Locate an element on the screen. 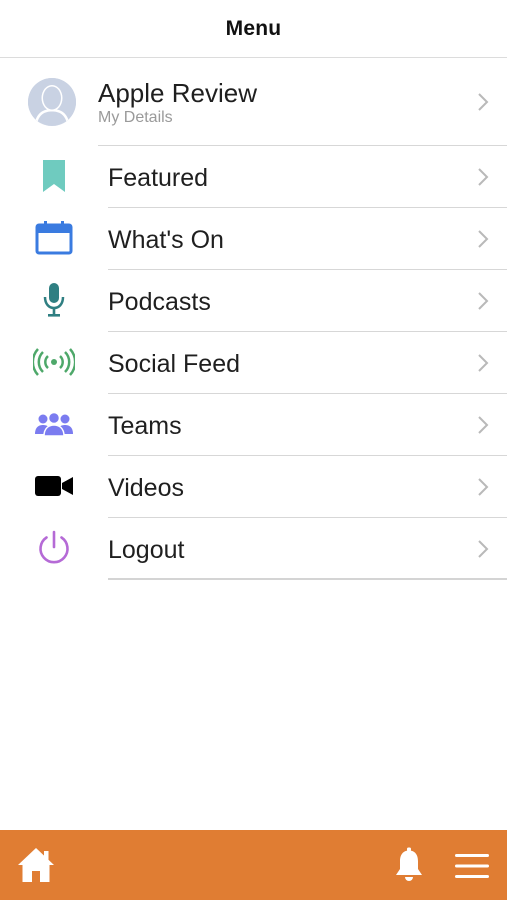 This screenshot has height=900, width=507. top-header: Menu is located at coordinates (253, 29).